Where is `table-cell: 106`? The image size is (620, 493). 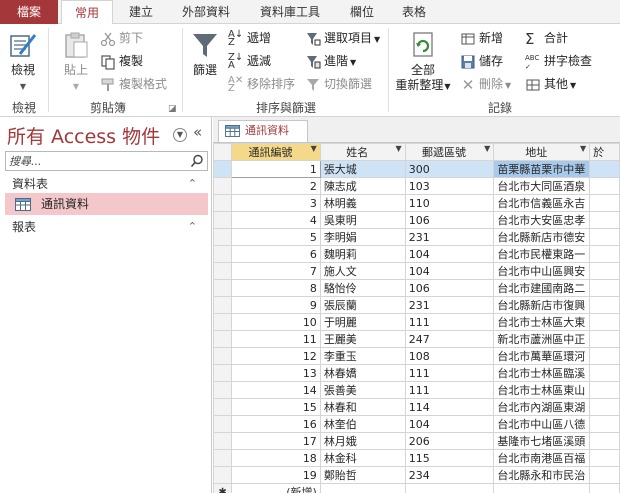
table-cell: 106 is located at coordinates (449, 220).